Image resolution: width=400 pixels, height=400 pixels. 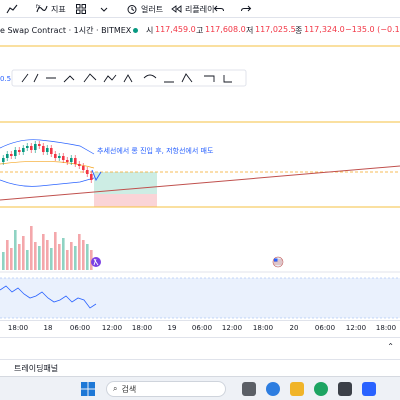 I want to click on undo-icon, so click(x=219, y=9).